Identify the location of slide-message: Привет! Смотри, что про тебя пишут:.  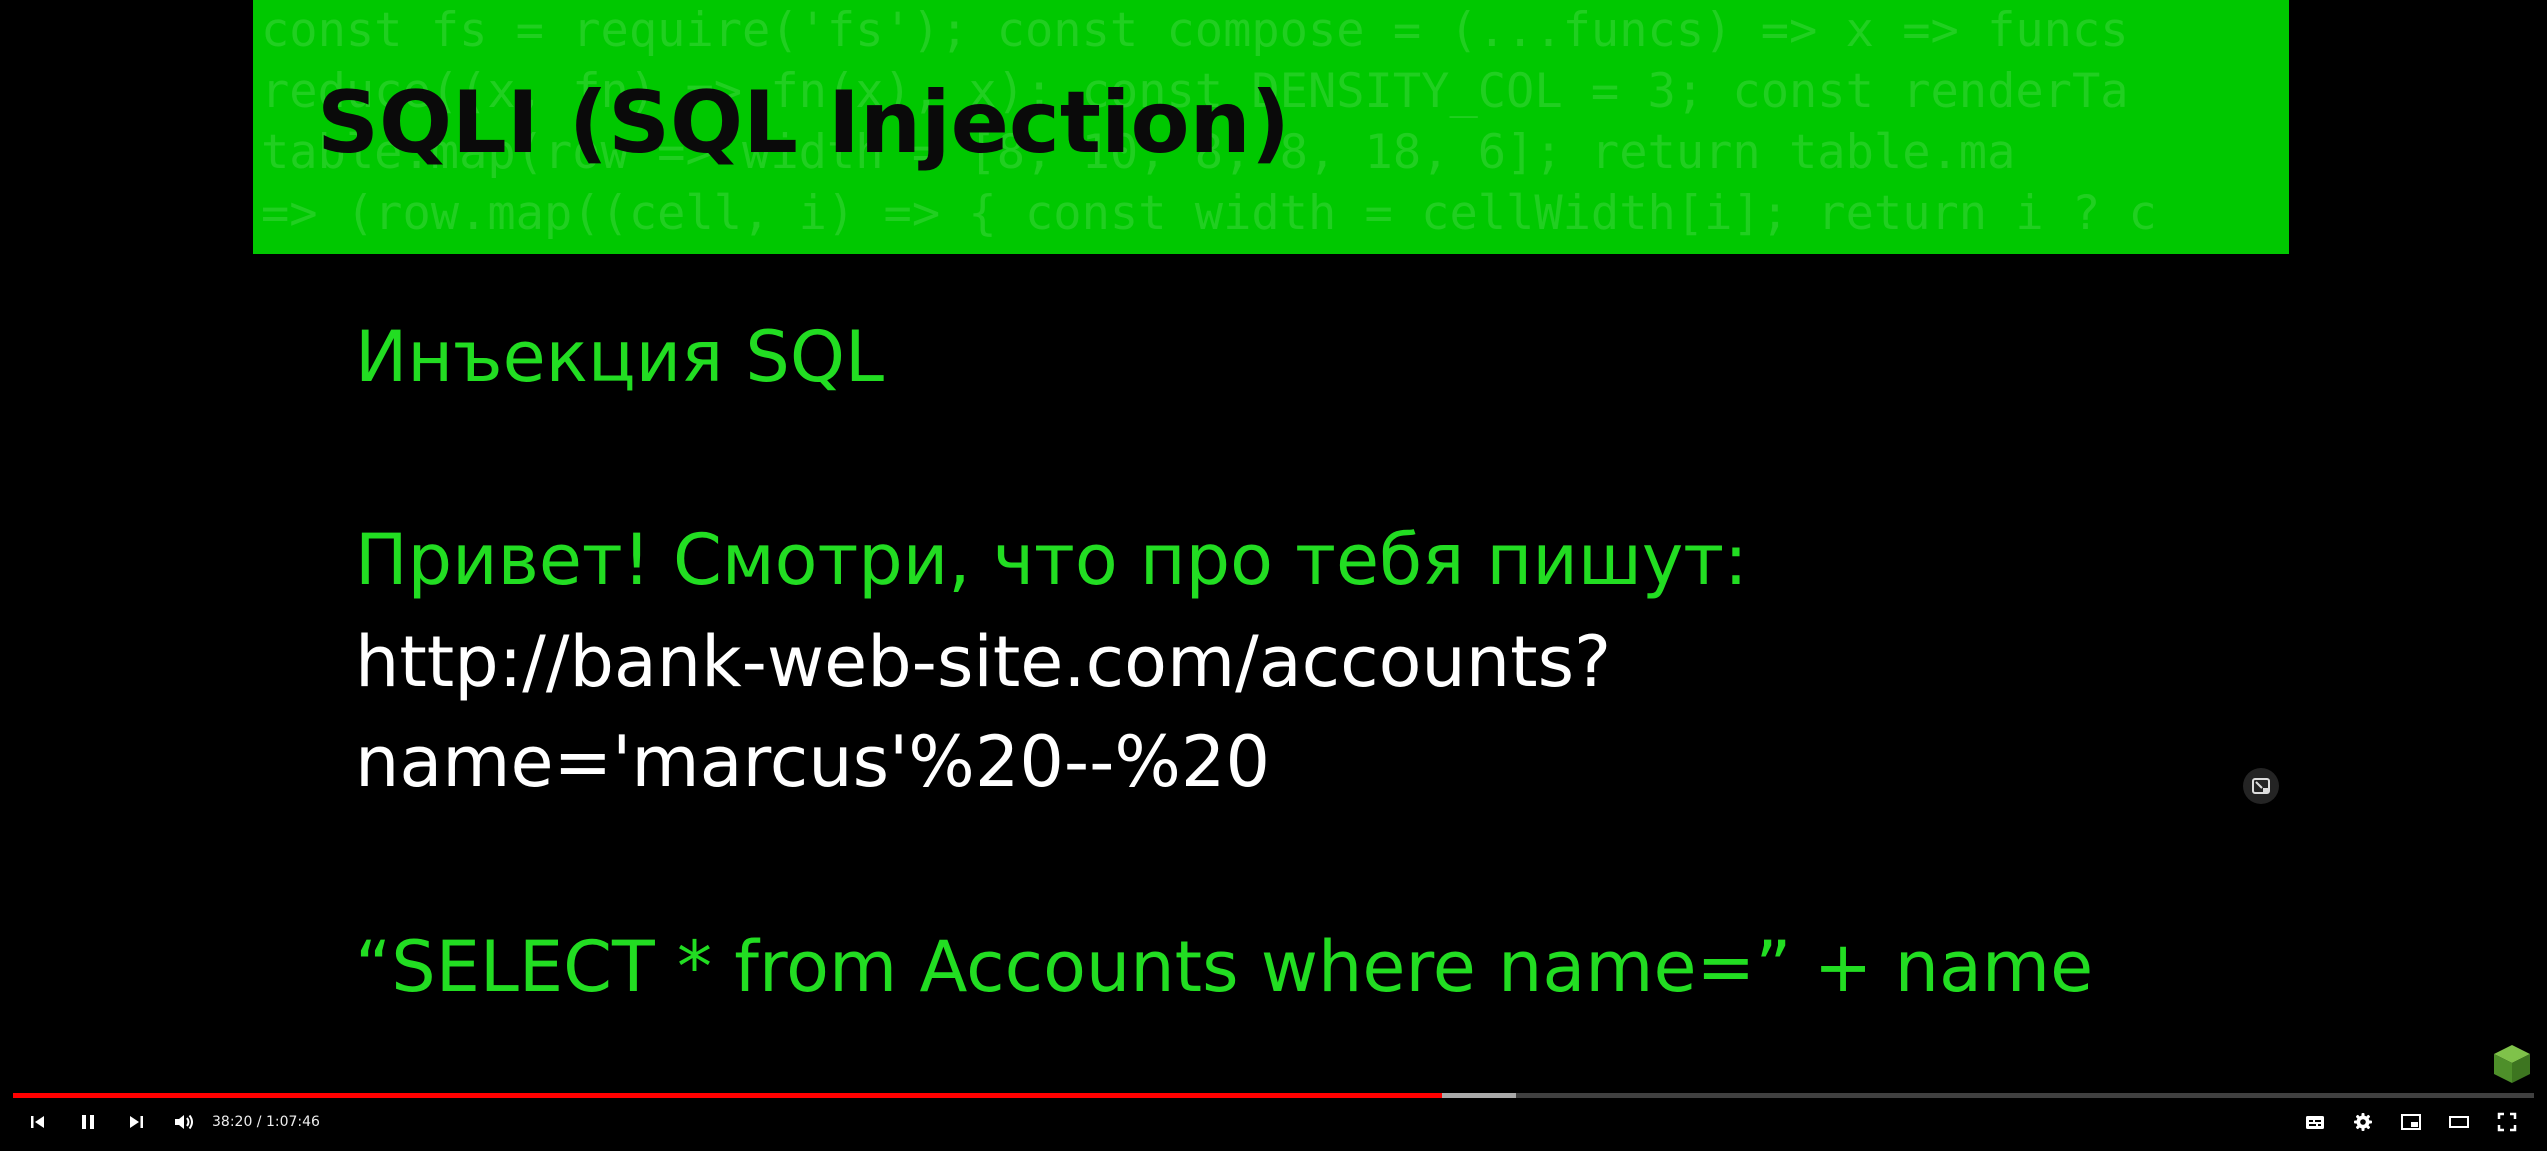
(1051, 560).